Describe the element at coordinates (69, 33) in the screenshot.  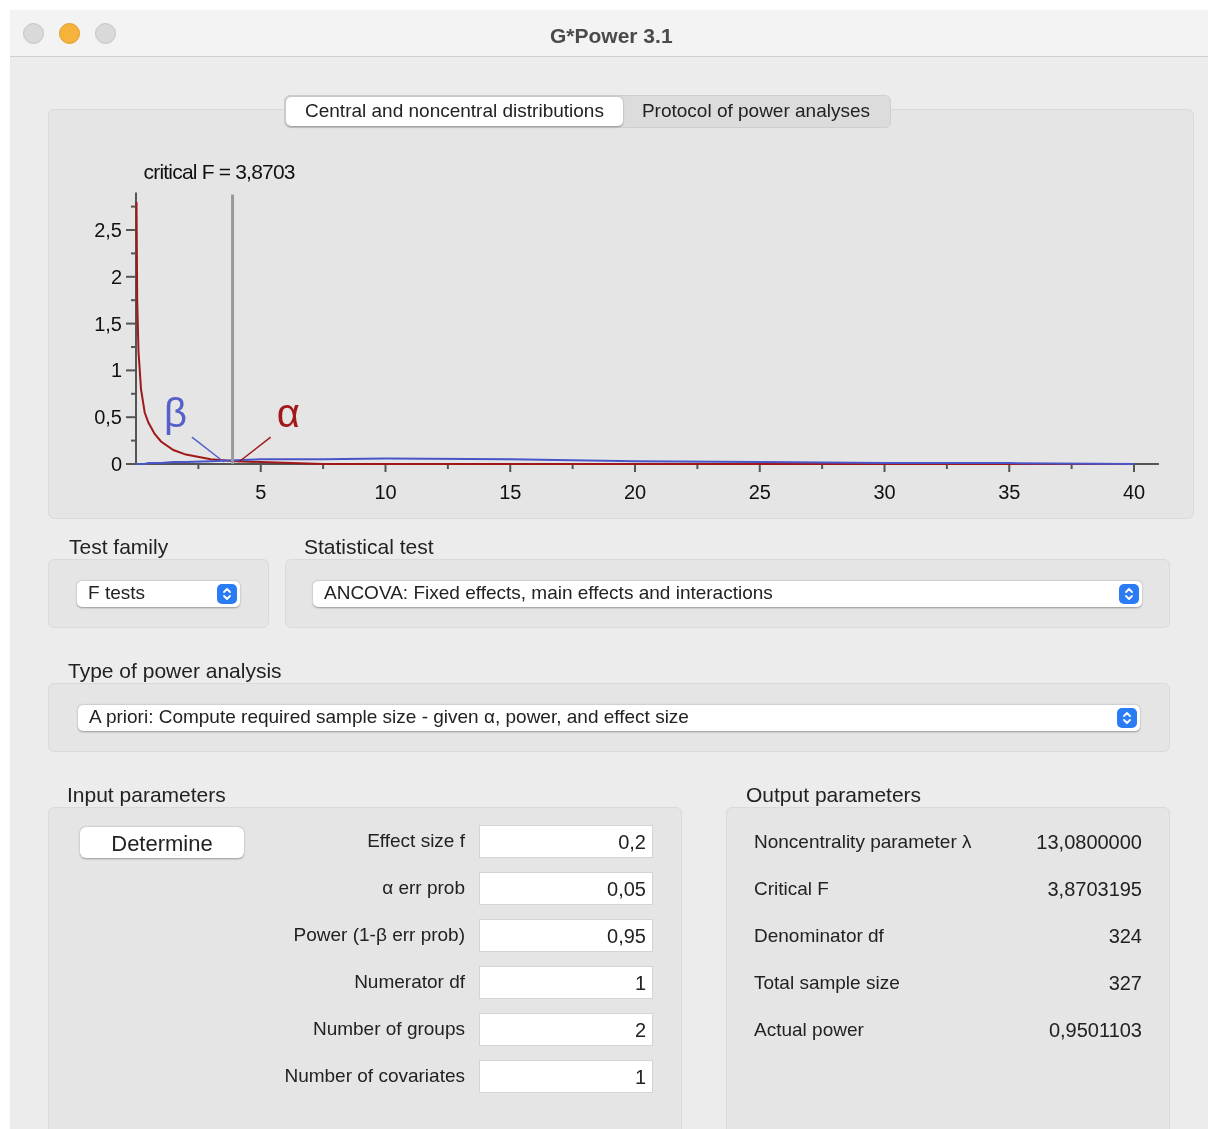
I see `minimize-button` at that location.